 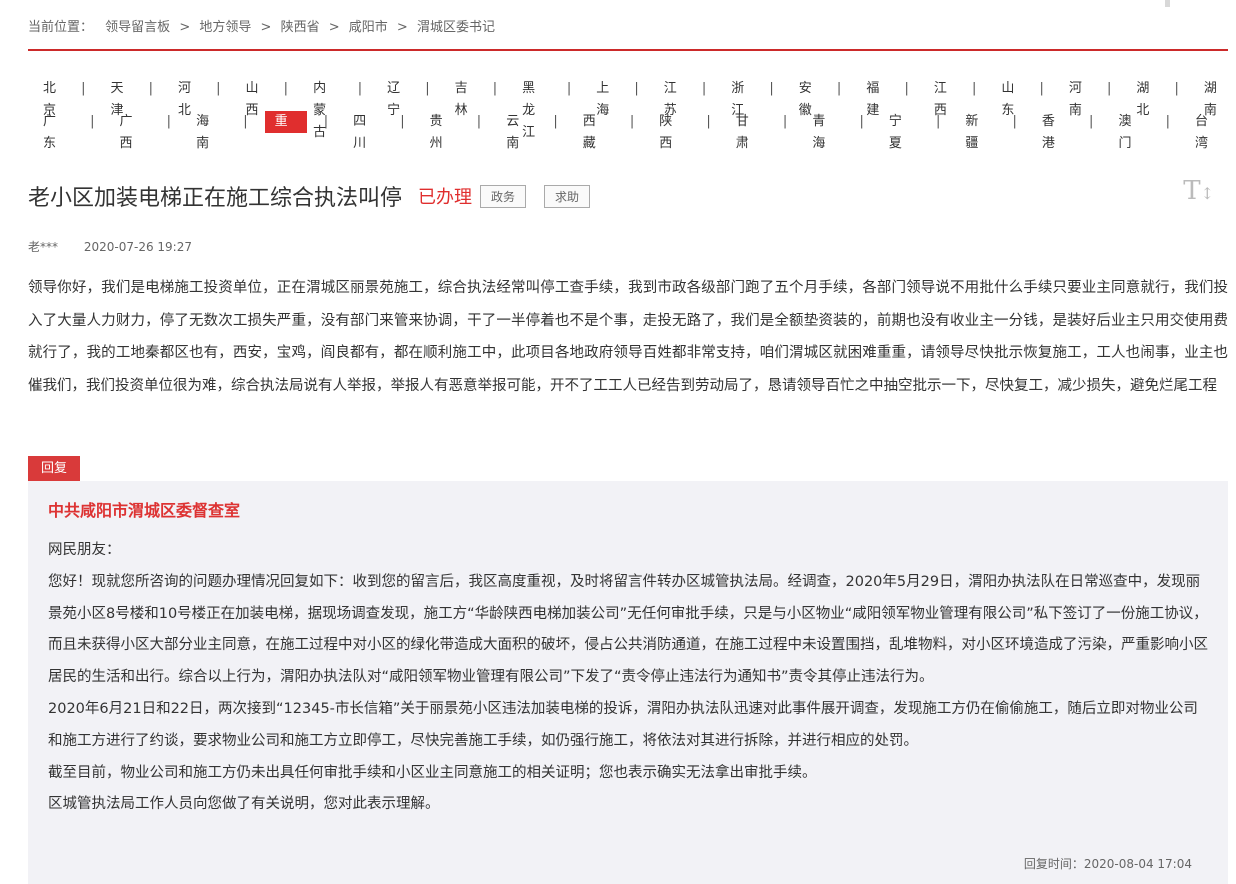 What do you see at coordinates (503, 196) in the screenshot?
I see `tag-government-affairs: 政务` at bounding box center [503, 196].